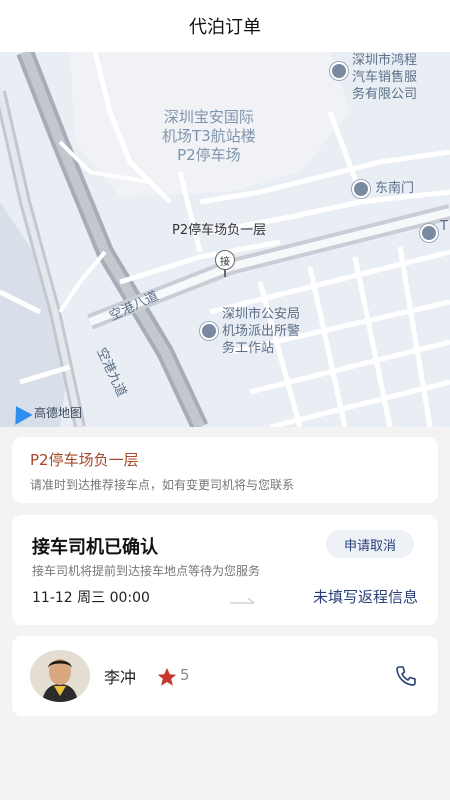 This screenshot has height=800, width=450. Describe the element at coordinates (395, 188) in the screenshot. I see `map-label-southeast-gate: 东南门` at that location.